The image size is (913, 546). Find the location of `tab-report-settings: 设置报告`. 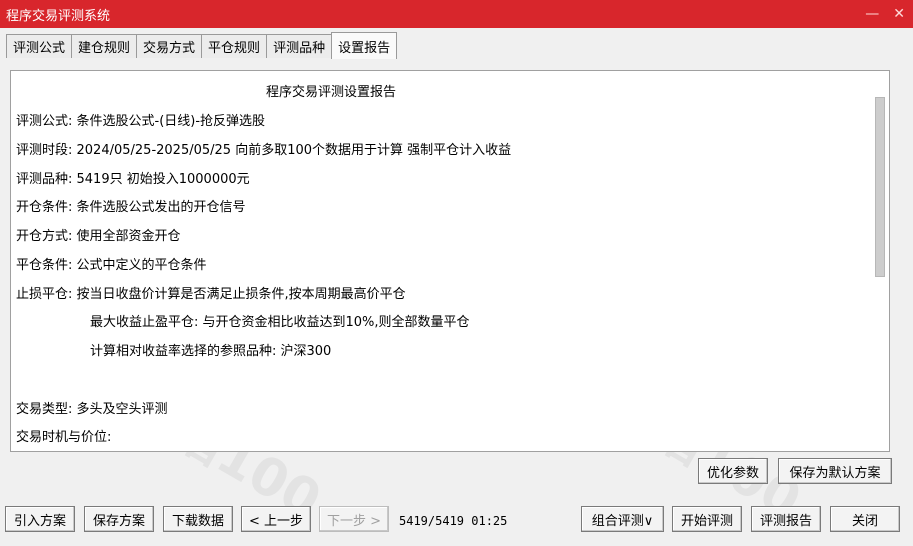

tab-report-settings: 设置报告 is located at coordinates (364, 45).